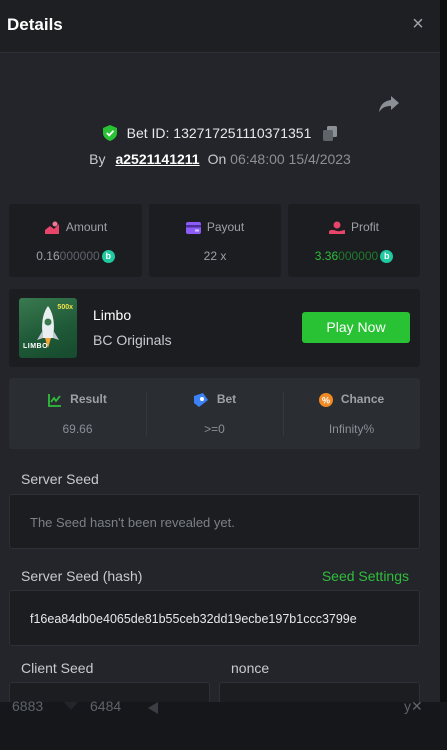 Image resolution: width=447 pixels, height=750 pixels. Describe the element at coordinates (200, 399) in the screenshot. I see `bet-icon` at that location.